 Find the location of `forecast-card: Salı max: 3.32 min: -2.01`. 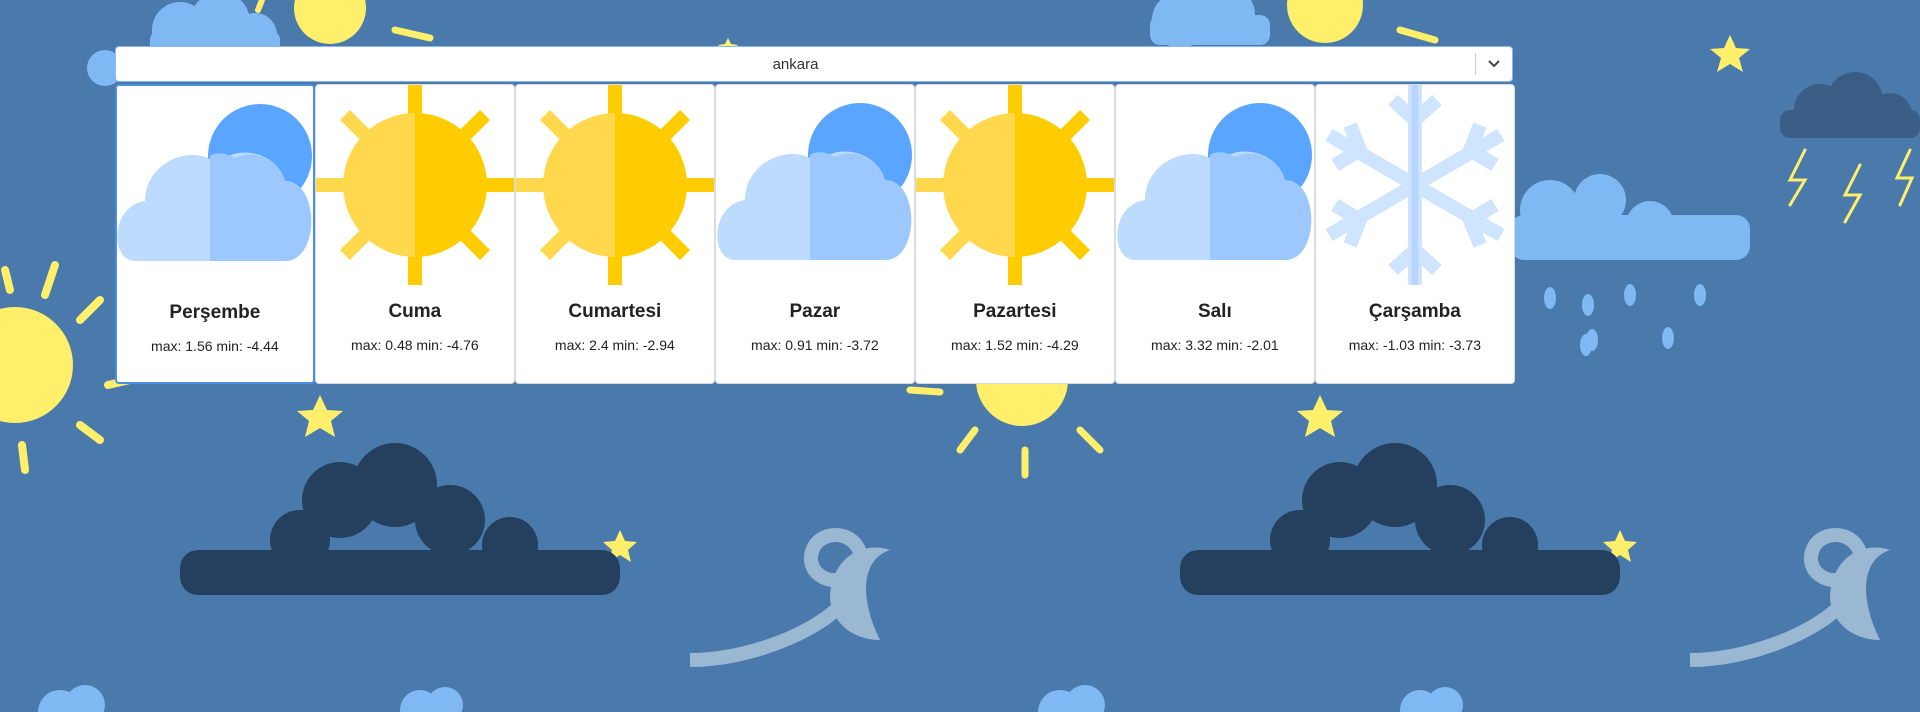

forecast-card: Salı max: 3.32 min: -2.01 is located at coordinates (1215, 234).